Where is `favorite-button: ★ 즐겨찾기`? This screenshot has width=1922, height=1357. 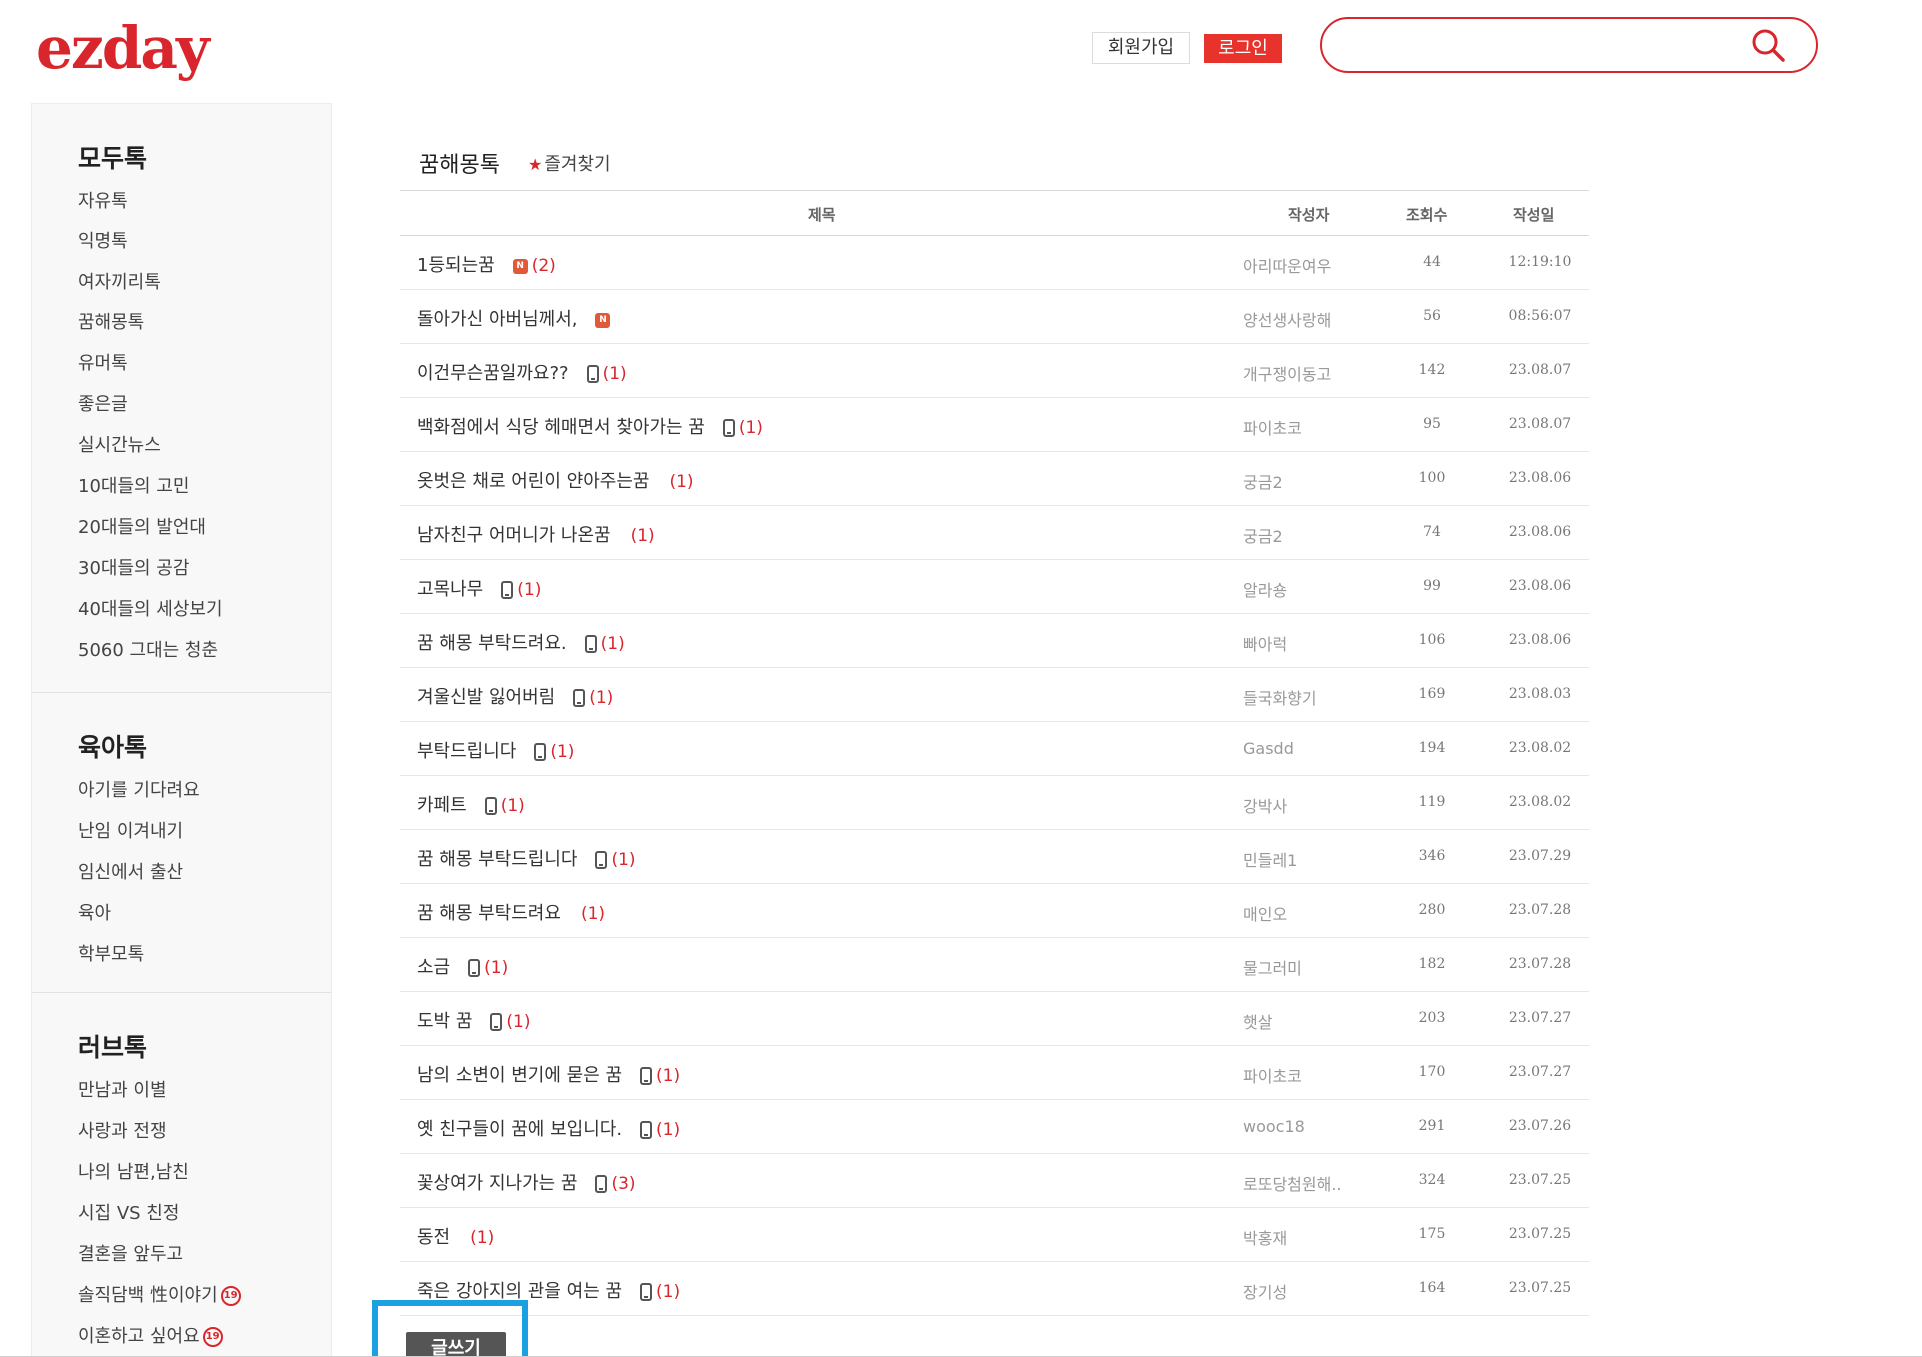
favorite-button: ★ 즐겨찾기 is located at coordinates (569, 163).